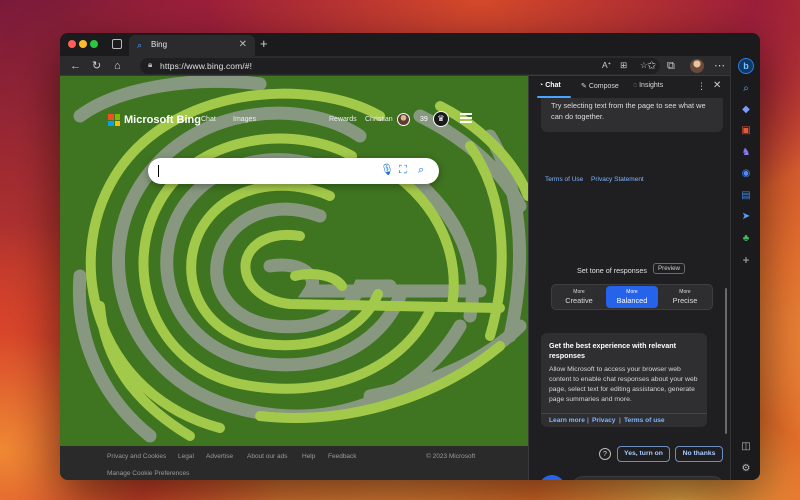 The height and width of the screenshot is (500, 800). Describe the element at coordinates (208, 119) in the screenshot. I see `nav-chat-link: Chat` at that location.